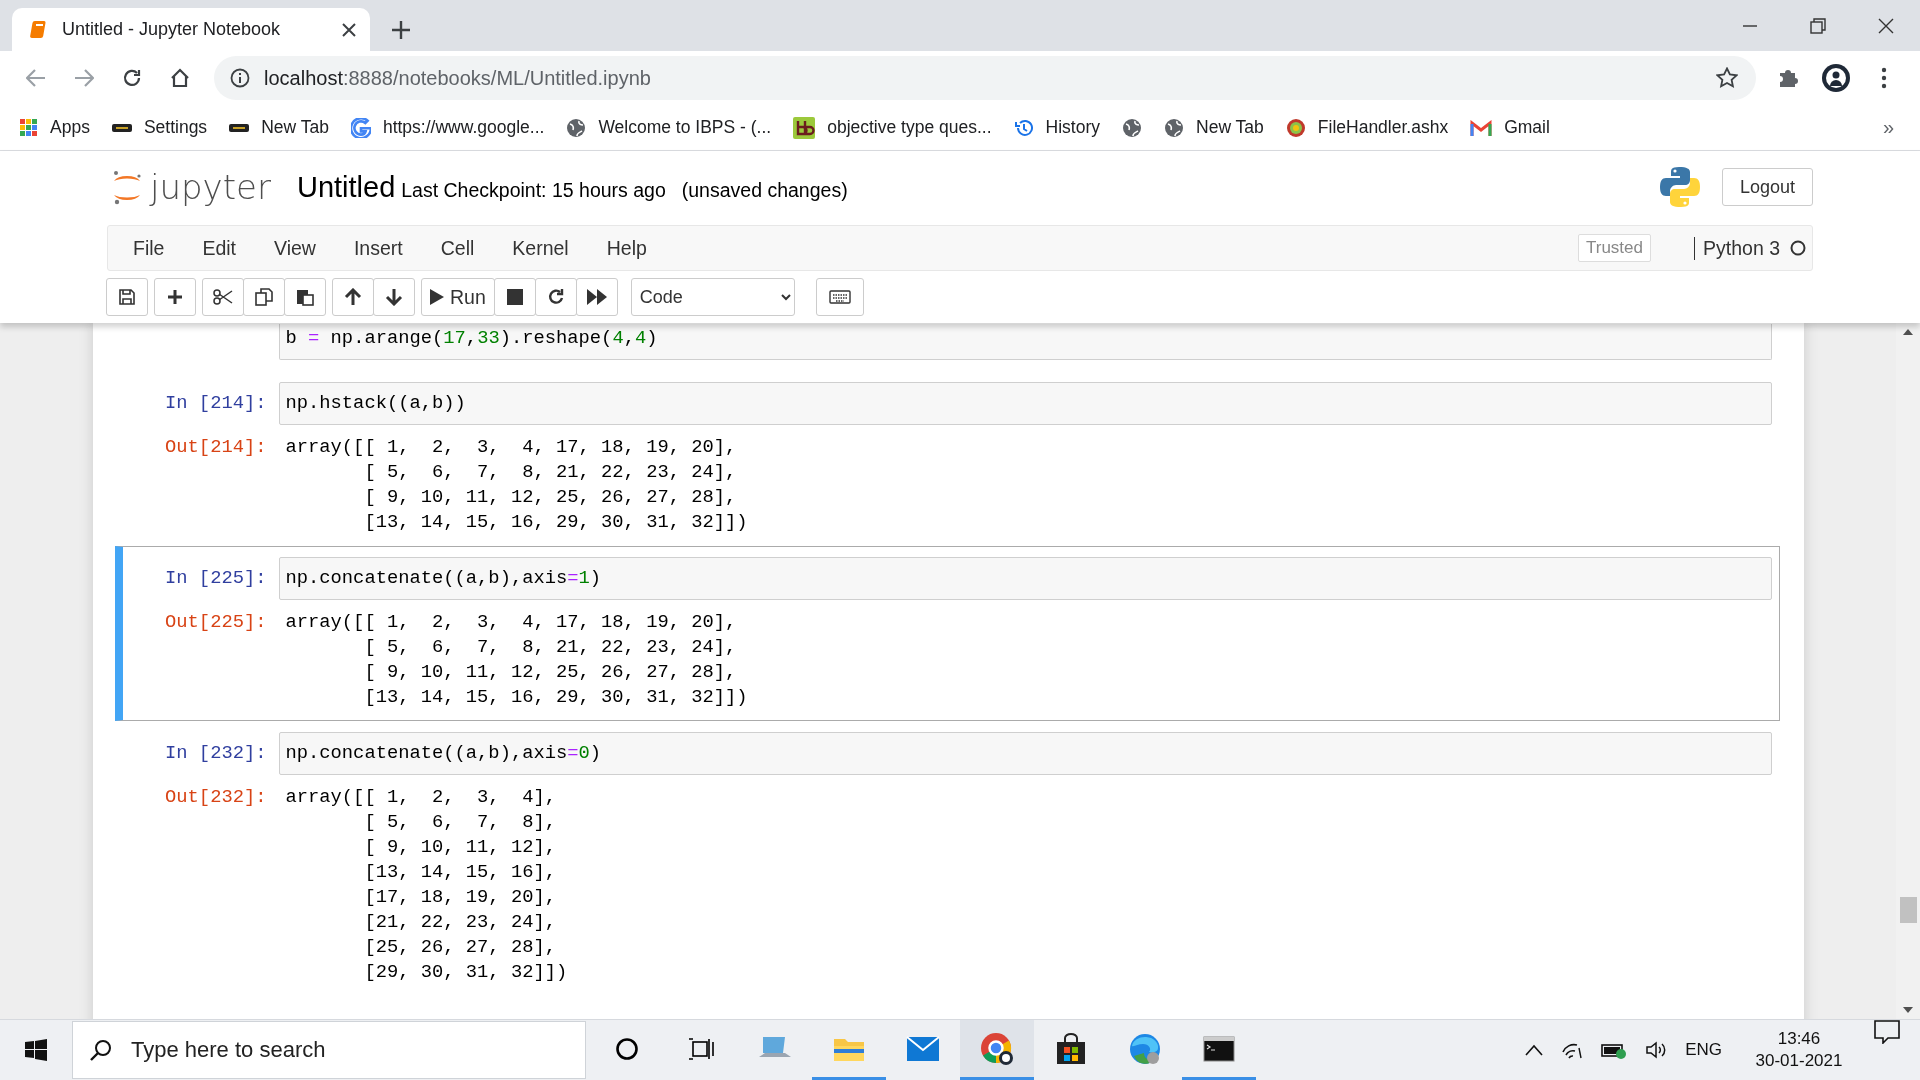 This screenshot has width=1920, height=1080. Describe the element at coordinates (353, 297) in the screenshot. I see `move-up-button` at that location.